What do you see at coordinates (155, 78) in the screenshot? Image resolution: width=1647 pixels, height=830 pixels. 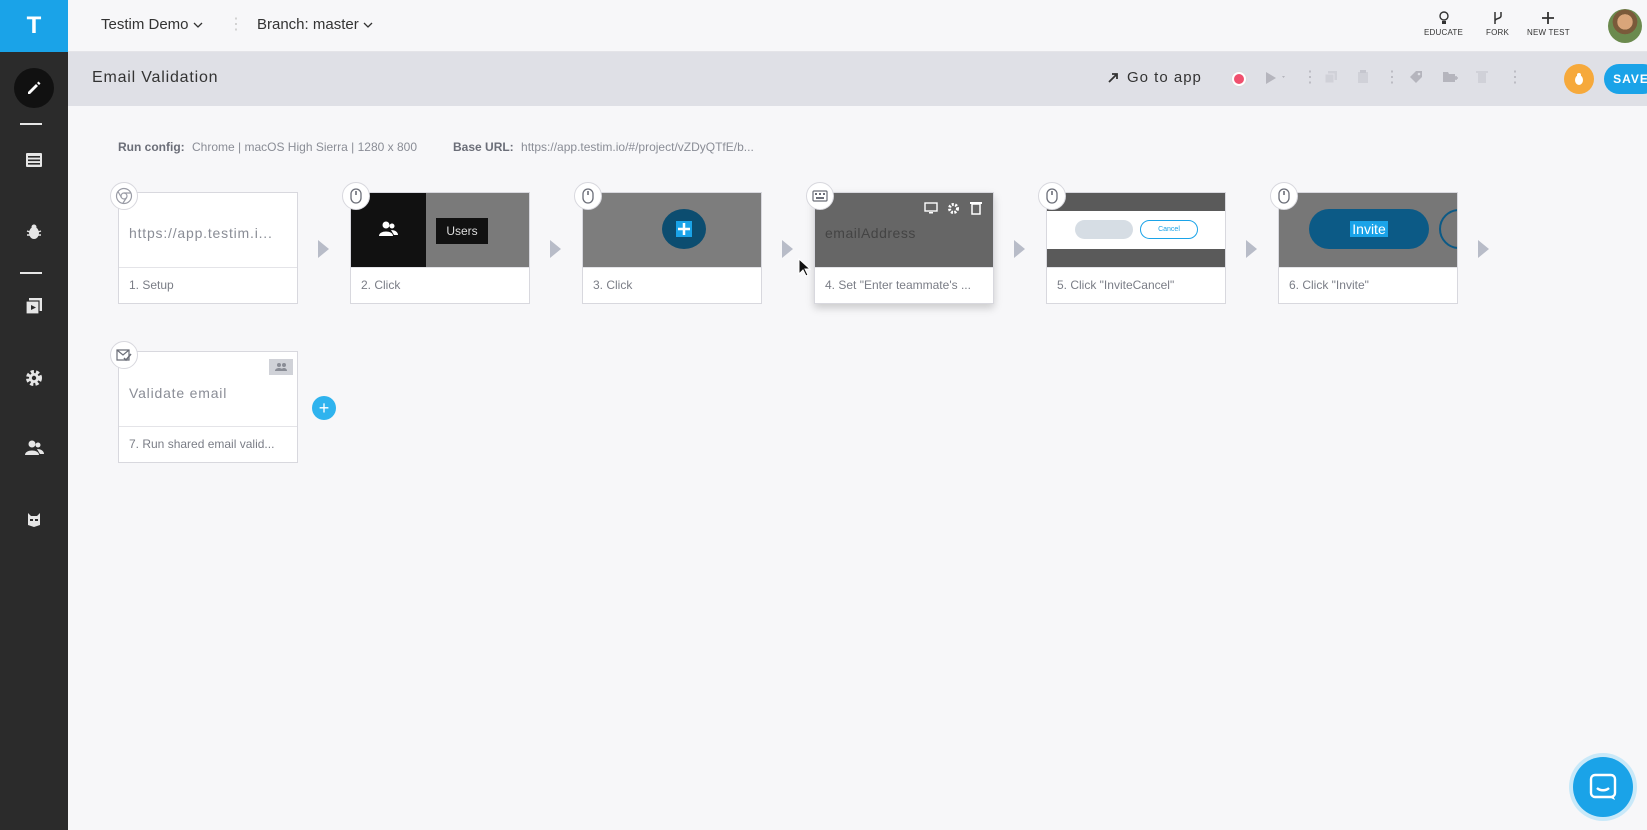 I see `page-title: Email Validation` at bounding box center [155, 78].